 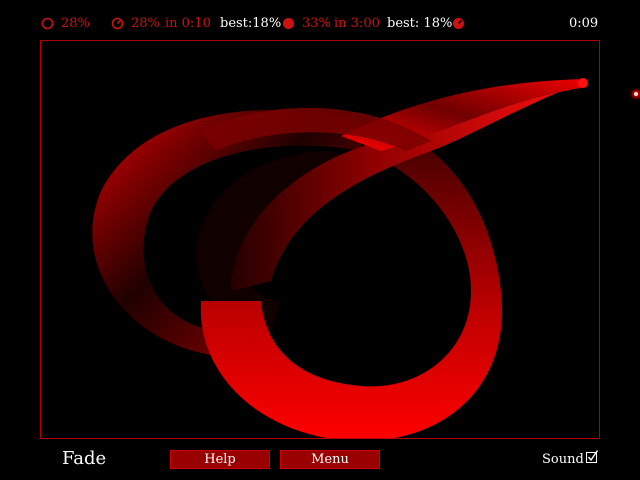 What do you see at coordinates (563, 459) in the screenshot?
I see `sound-label: Sound` at bounding box center [563, 459].